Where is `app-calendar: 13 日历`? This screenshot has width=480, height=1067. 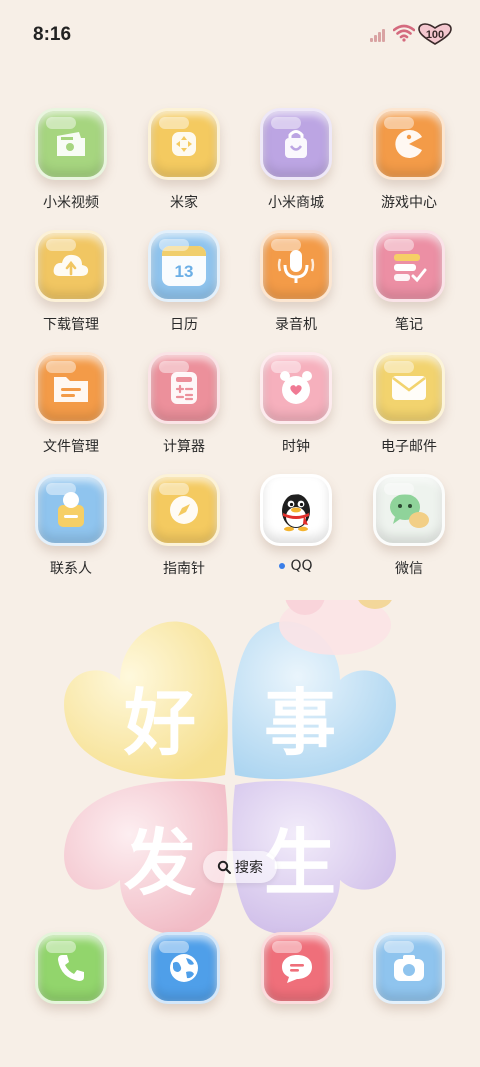 app-calendar: 13 日历 is located at coordinates (184, 285).